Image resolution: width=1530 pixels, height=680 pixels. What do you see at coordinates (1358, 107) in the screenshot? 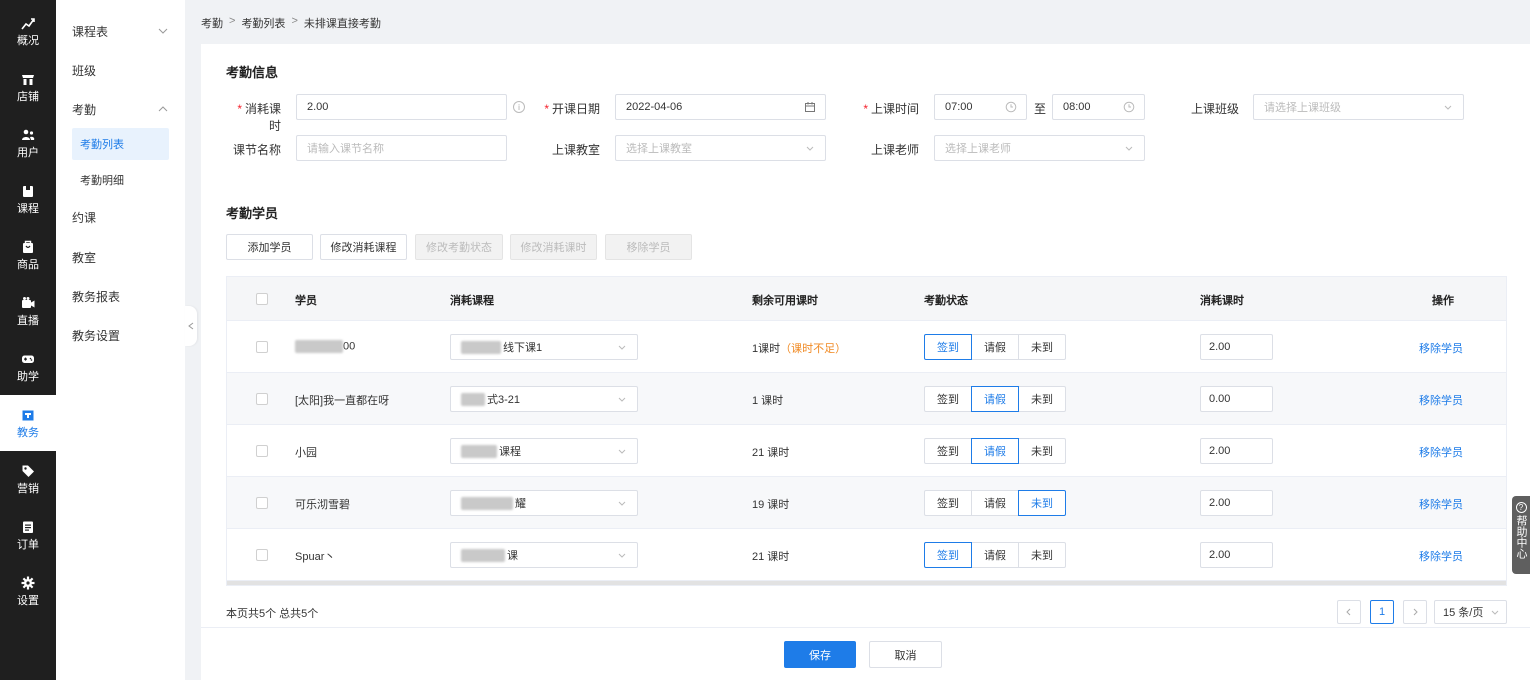
I see `class-select: 请选择上课班级` at bounding box center [1358, 107].